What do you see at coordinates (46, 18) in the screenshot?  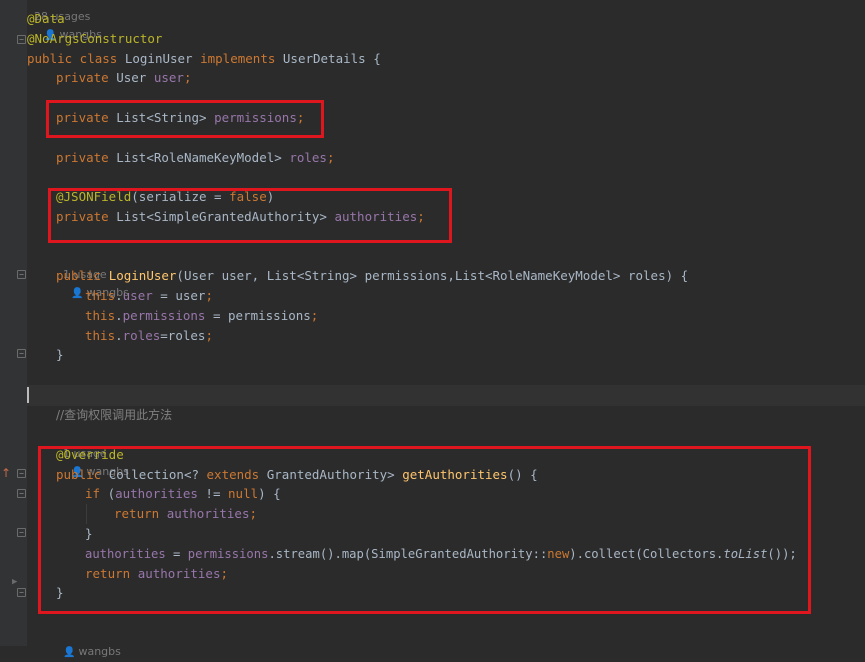 I see `code-line: @Data` at bounding box center [46, 18].